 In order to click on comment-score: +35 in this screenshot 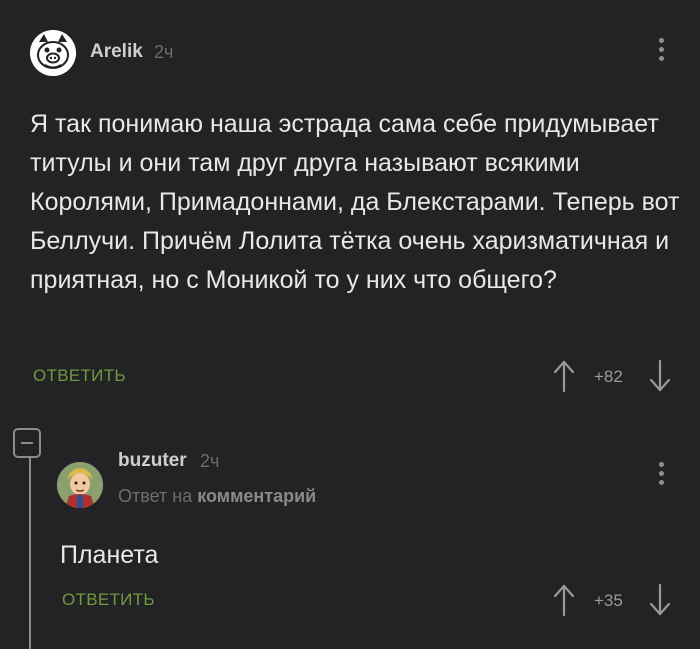, I will do `click(608, 600)`.